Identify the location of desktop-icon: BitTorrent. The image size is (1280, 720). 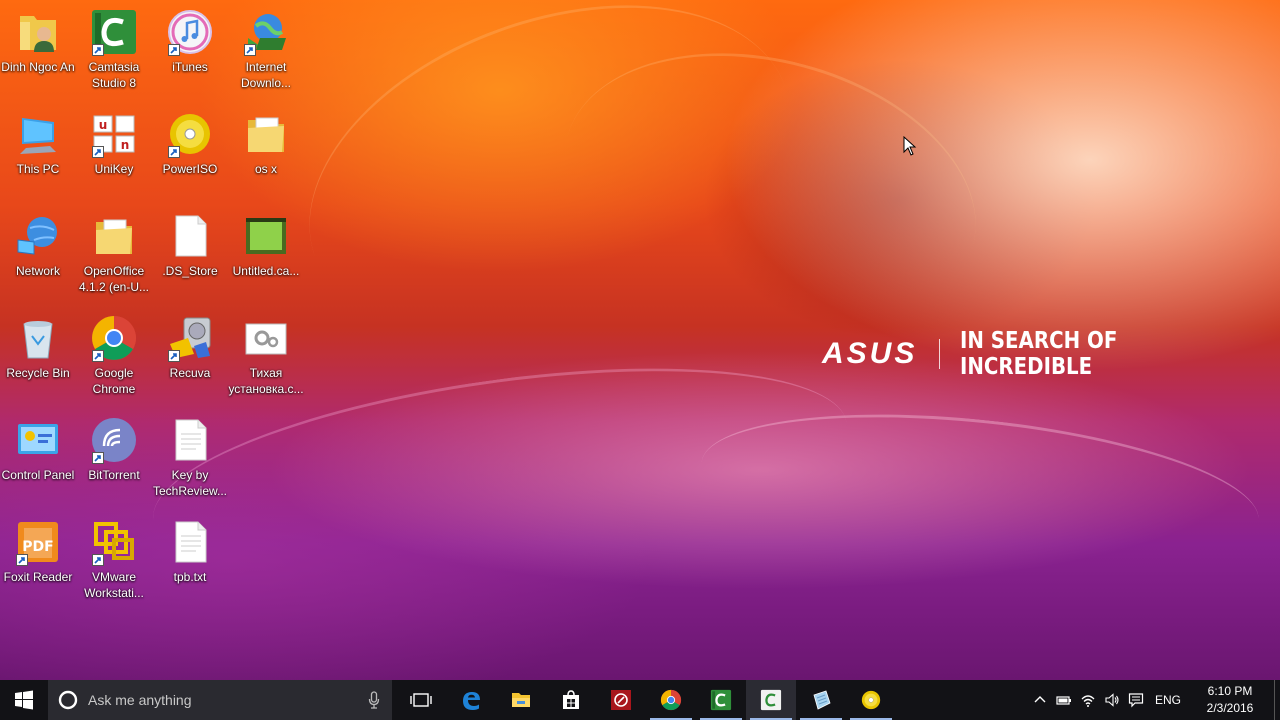
(114, 458).